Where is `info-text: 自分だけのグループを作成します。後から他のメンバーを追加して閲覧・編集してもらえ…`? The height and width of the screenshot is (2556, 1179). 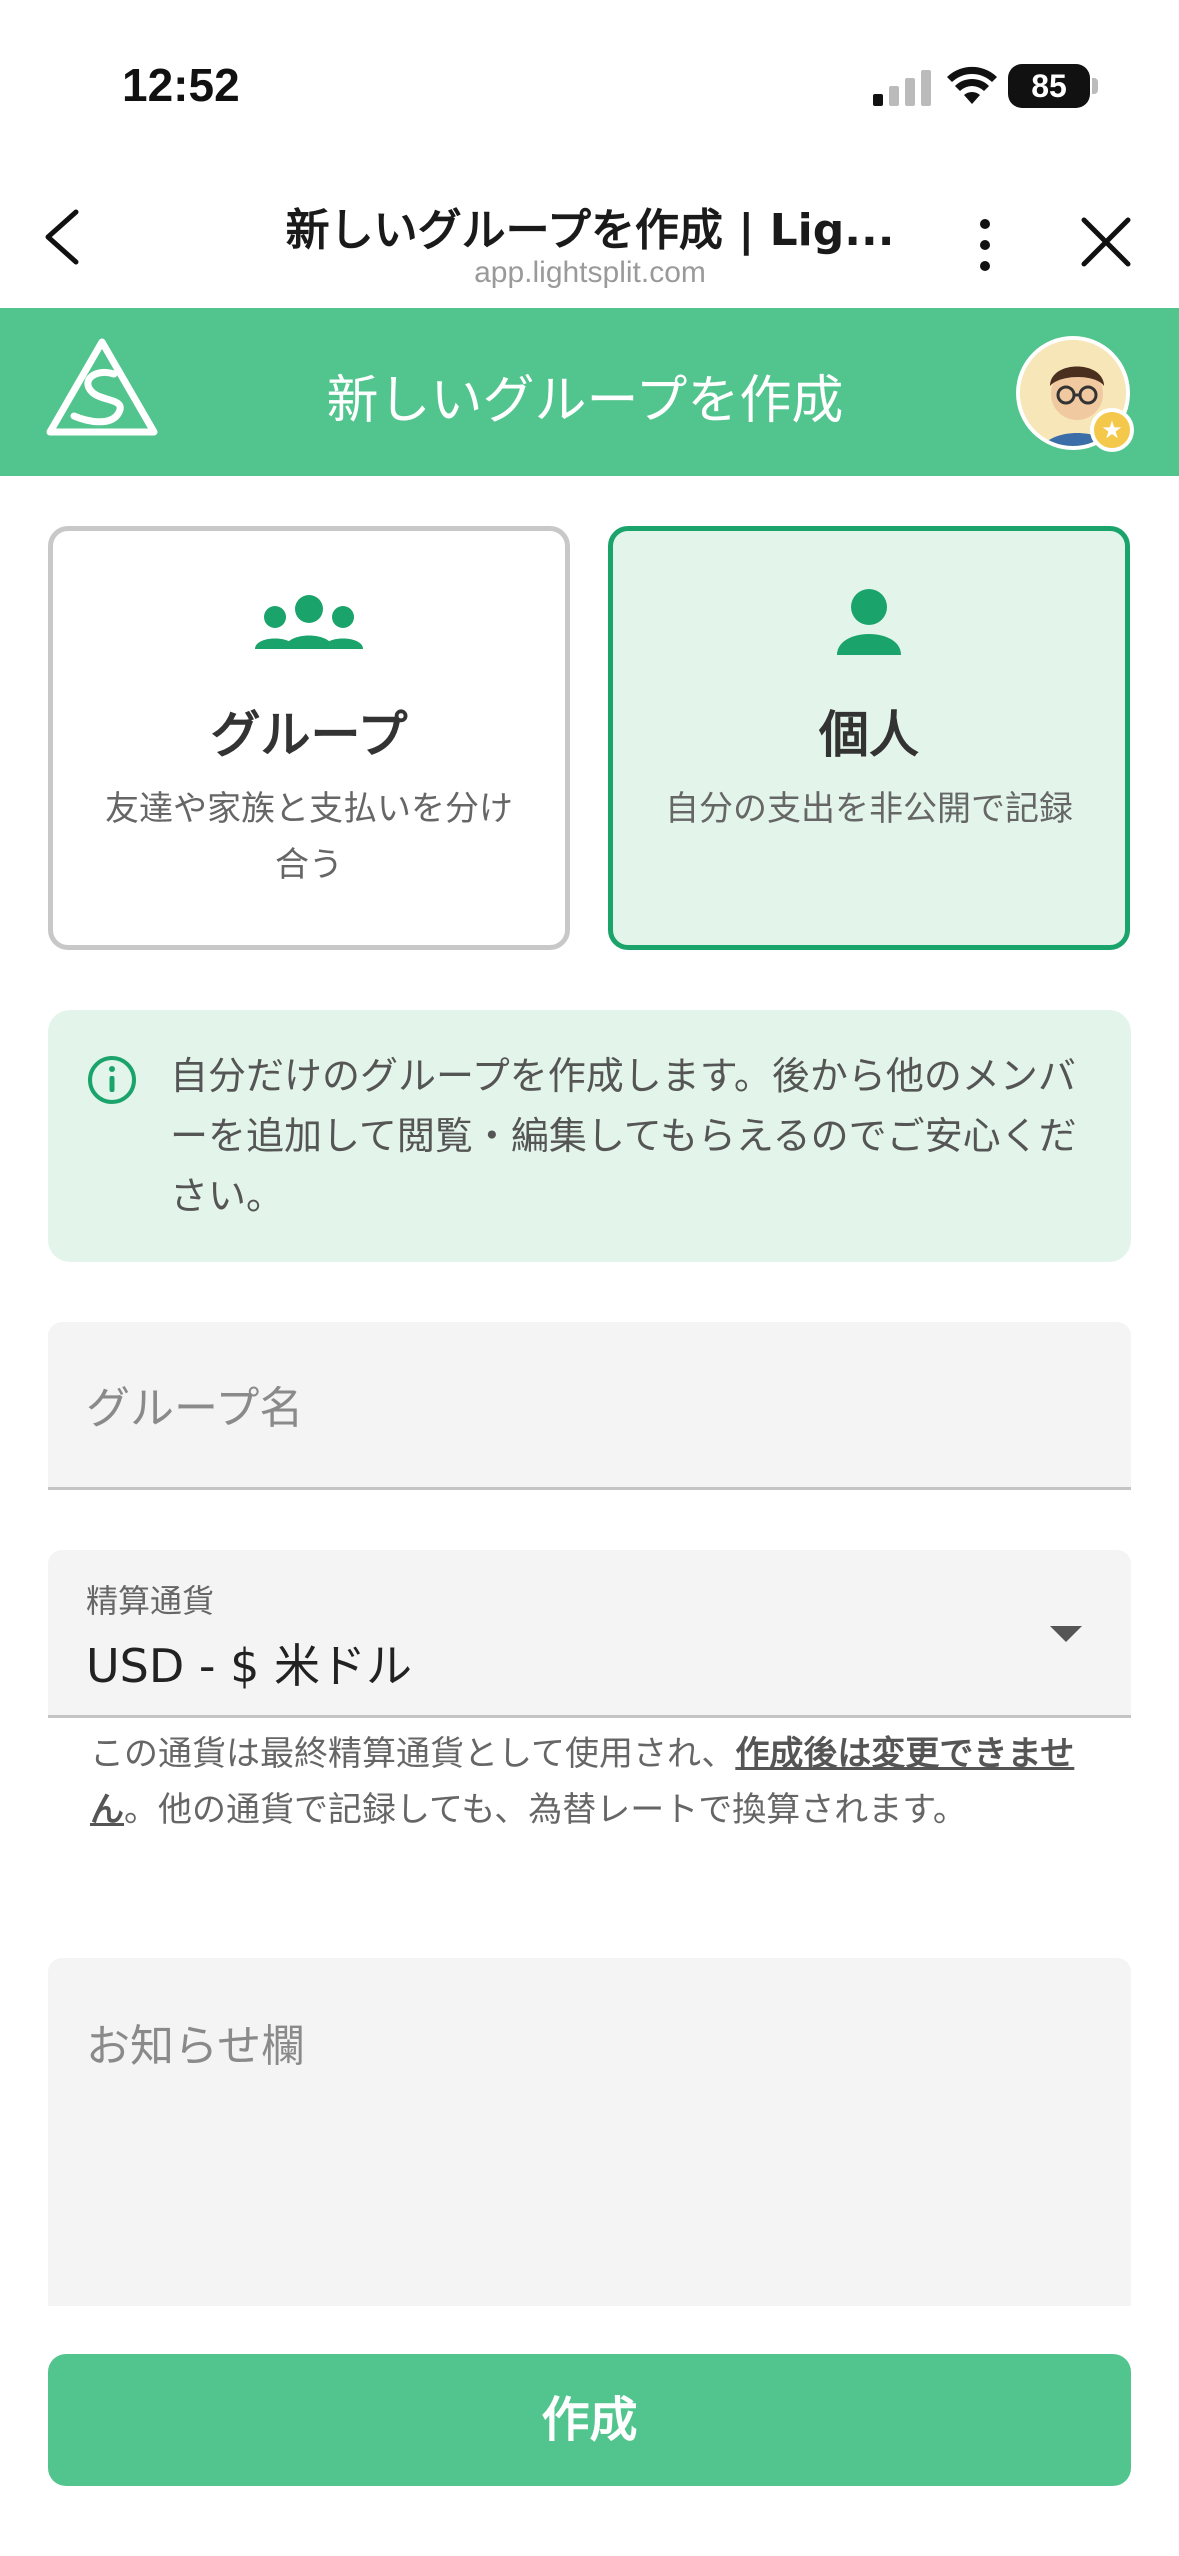 info-text: 自分だけのグループを作成します。後から他のメンバーを追加して閲覧・編集してもらえ… is located at coordinates (623, 1136).